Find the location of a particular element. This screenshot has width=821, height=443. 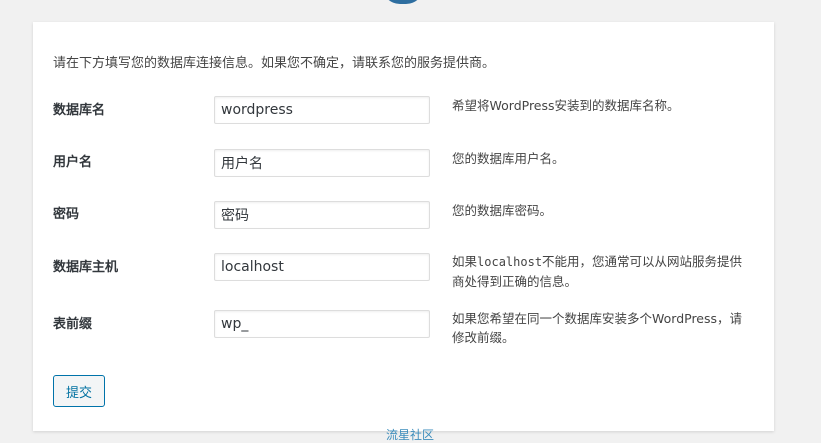

dbhost-label: 数据库主机 is located at coordinates (86, 267).